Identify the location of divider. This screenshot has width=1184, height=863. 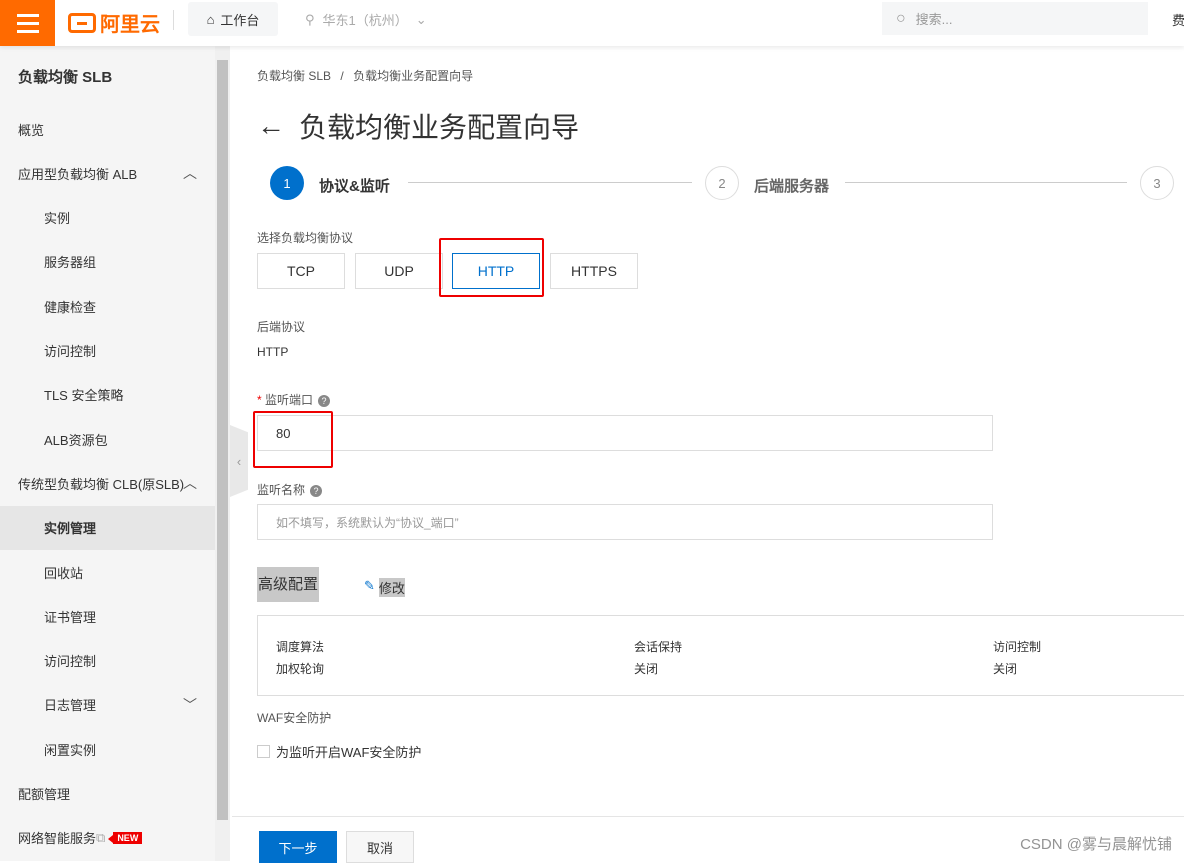
(173, 20).